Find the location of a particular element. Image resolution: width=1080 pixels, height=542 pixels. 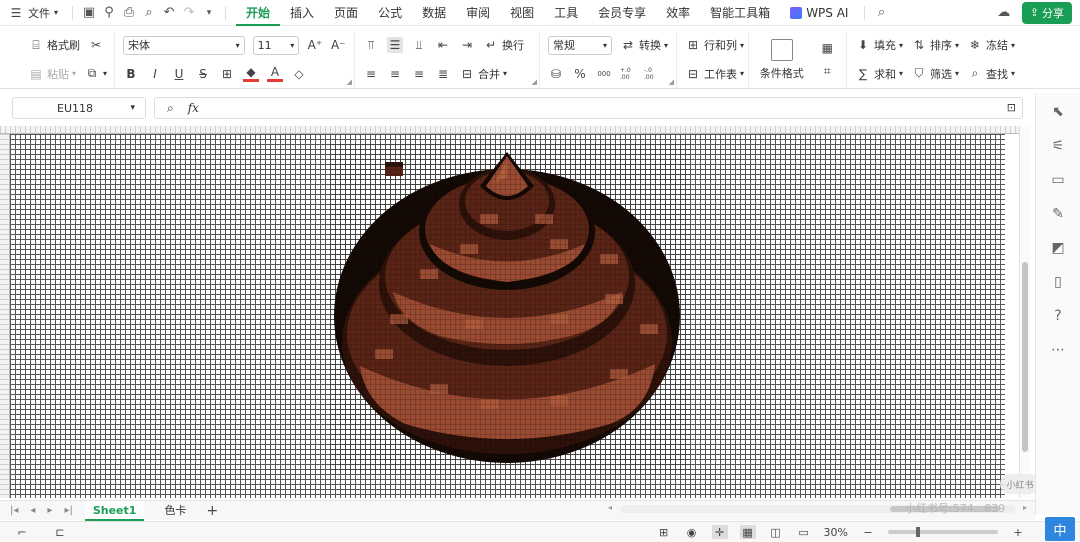

number-format-select: 常规 ▾ is located at coordinates (580, 45).